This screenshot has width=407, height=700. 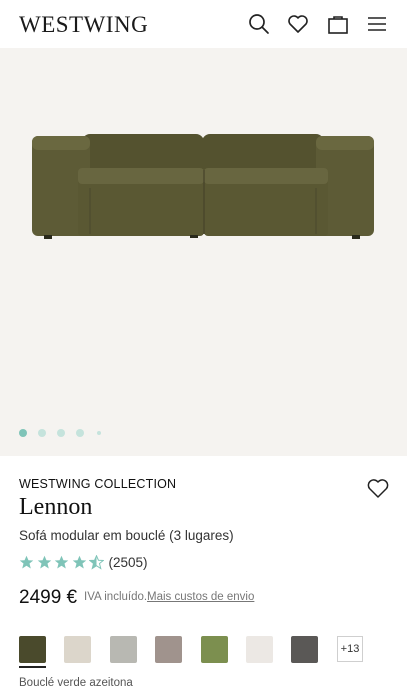 What do you see at coordinates (214, 649) in the screenshot?
I see `swatch-green` at bounding box center [214, 649].